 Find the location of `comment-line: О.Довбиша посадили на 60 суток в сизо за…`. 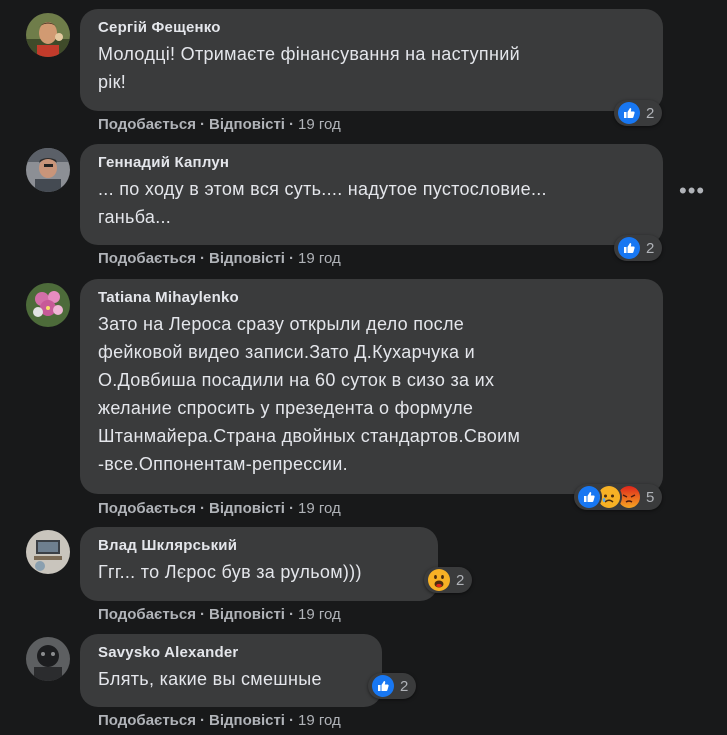

comment-line: О.Довбиша посадили на 60 суток в сизо за… is located at coordinates (296, 380).